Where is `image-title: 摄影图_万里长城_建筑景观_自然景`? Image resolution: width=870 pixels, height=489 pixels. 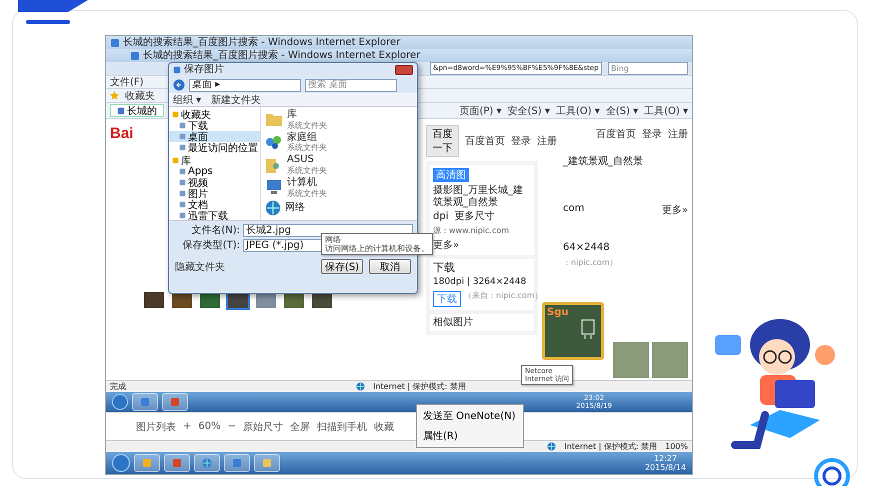
image-title: 摄影图_万里长城_建筑景观_自然景 is located at coordinates (478, 196).